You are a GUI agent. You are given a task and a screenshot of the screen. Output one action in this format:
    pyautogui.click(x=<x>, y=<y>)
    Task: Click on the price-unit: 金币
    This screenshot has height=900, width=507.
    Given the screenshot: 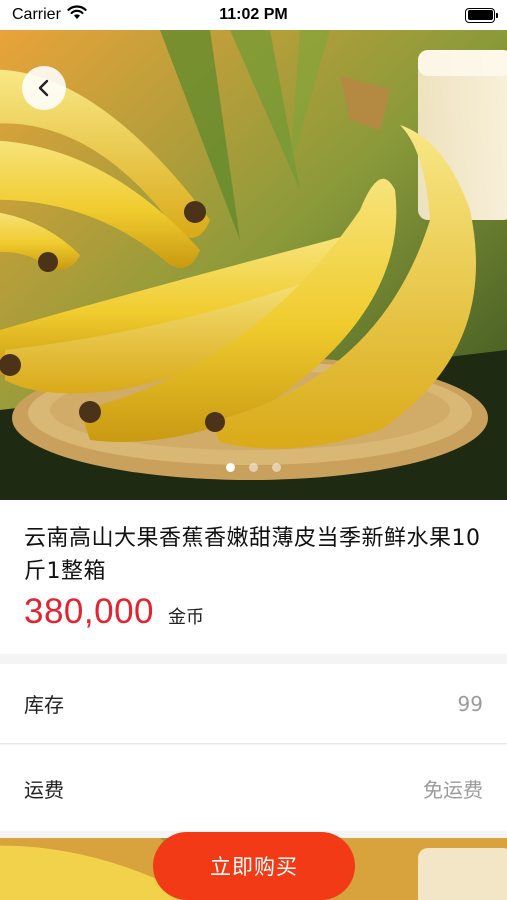 What is the action you would take?
    pyautogui.click(x=186, y=617)
    